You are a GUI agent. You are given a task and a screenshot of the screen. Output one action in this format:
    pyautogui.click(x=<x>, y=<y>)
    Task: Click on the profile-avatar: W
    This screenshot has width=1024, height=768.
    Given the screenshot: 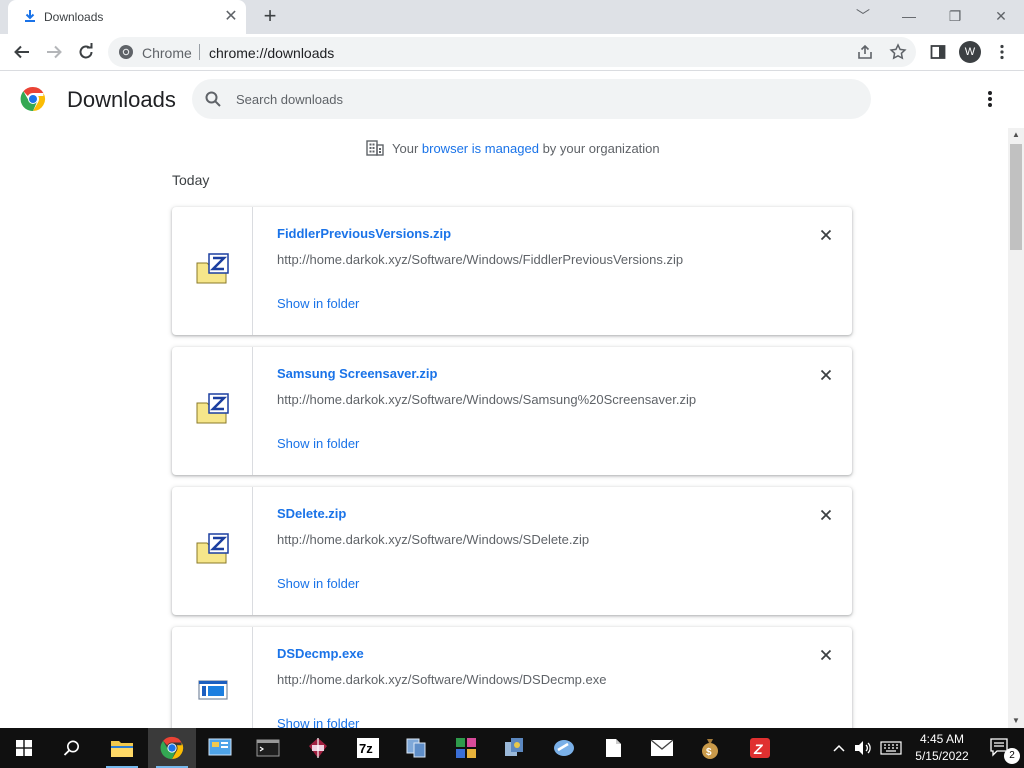 What is the action you would take?
    pyautogui.click(x=970, y=52)
    